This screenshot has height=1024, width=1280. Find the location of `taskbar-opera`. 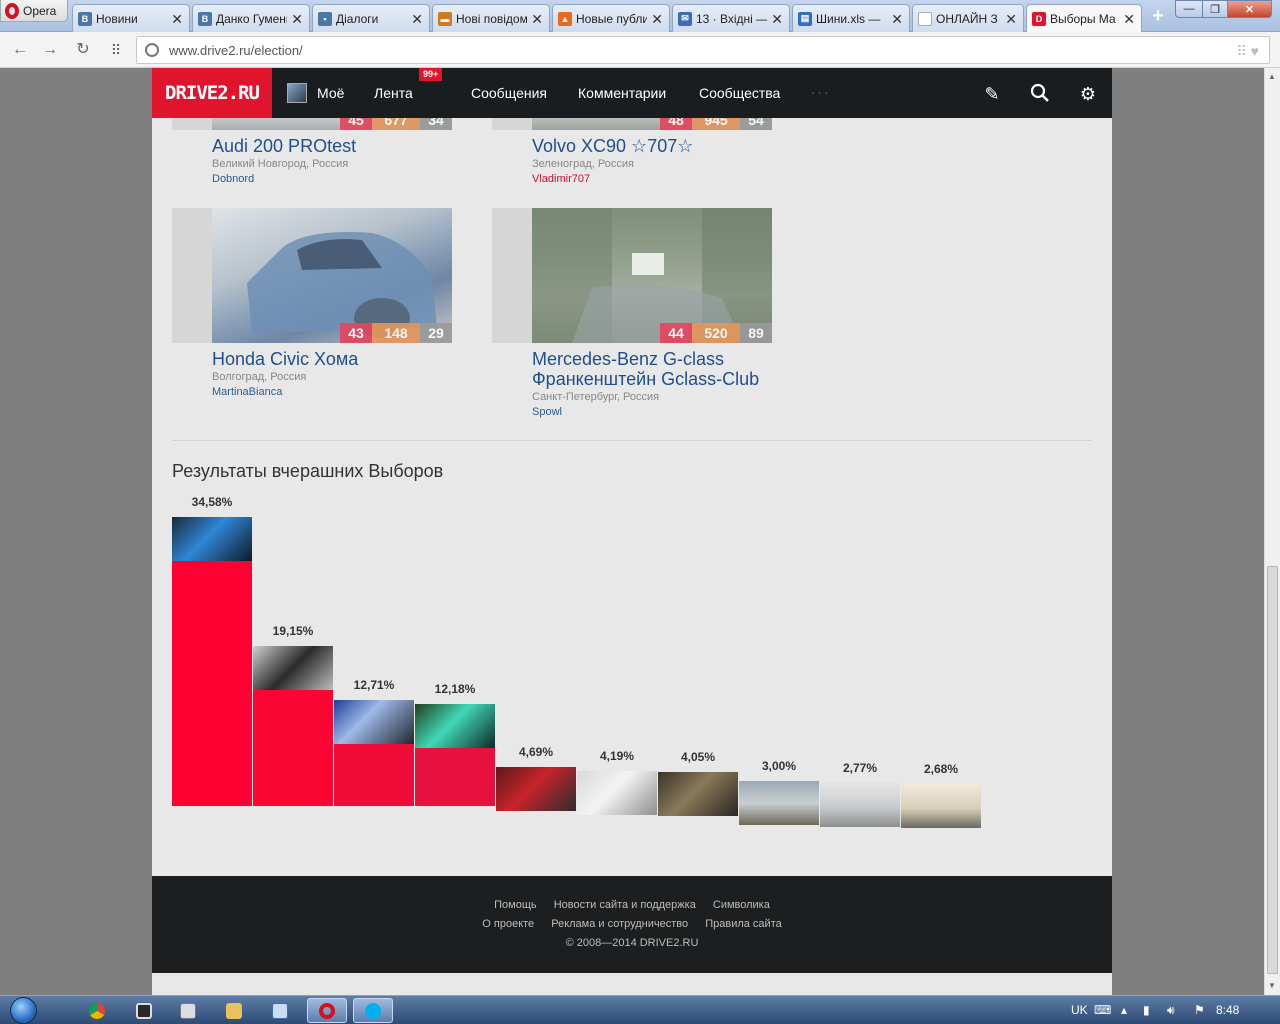

taskbar-opera is located at coordinates (327, 1010).